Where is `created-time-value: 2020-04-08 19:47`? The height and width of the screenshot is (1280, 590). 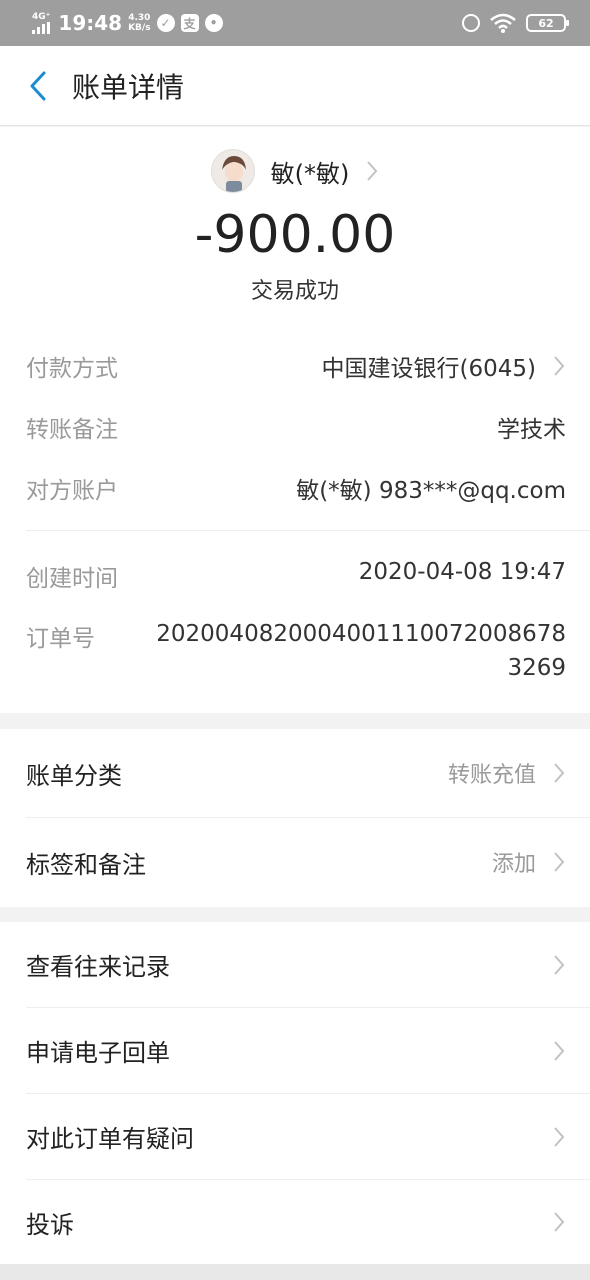 created-time-value: 2020-04-08 19:47 is located at coordinates (462, 572).